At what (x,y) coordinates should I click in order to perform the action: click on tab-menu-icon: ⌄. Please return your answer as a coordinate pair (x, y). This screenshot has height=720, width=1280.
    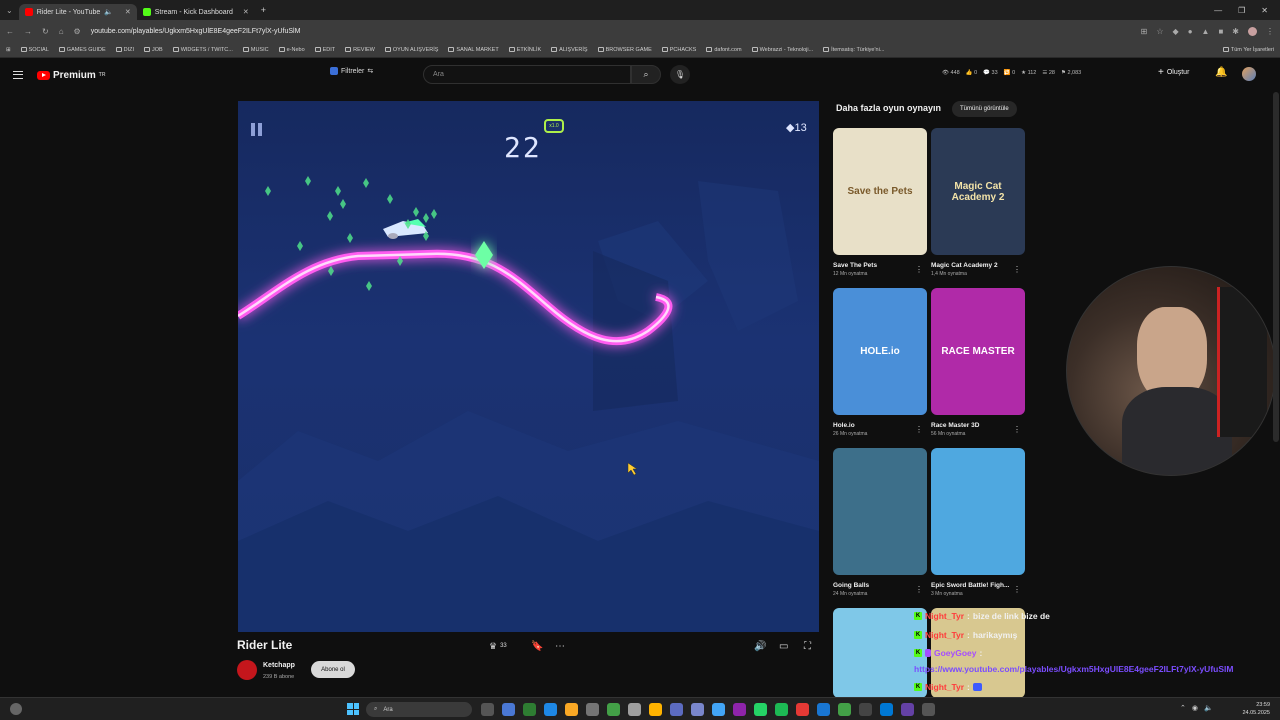
    Looking at the image, I should click on (9, 10).